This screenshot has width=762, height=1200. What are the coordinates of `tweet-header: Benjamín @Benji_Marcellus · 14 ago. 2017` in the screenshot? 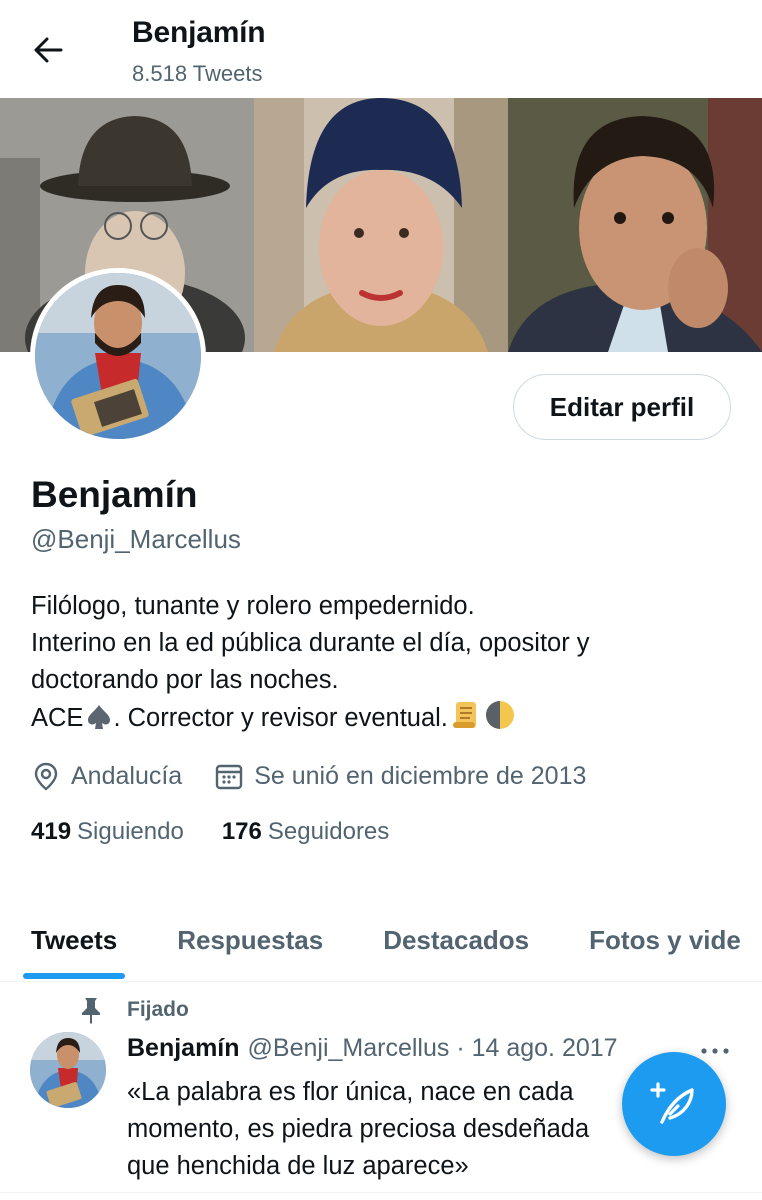 It's located at (372, 1048).